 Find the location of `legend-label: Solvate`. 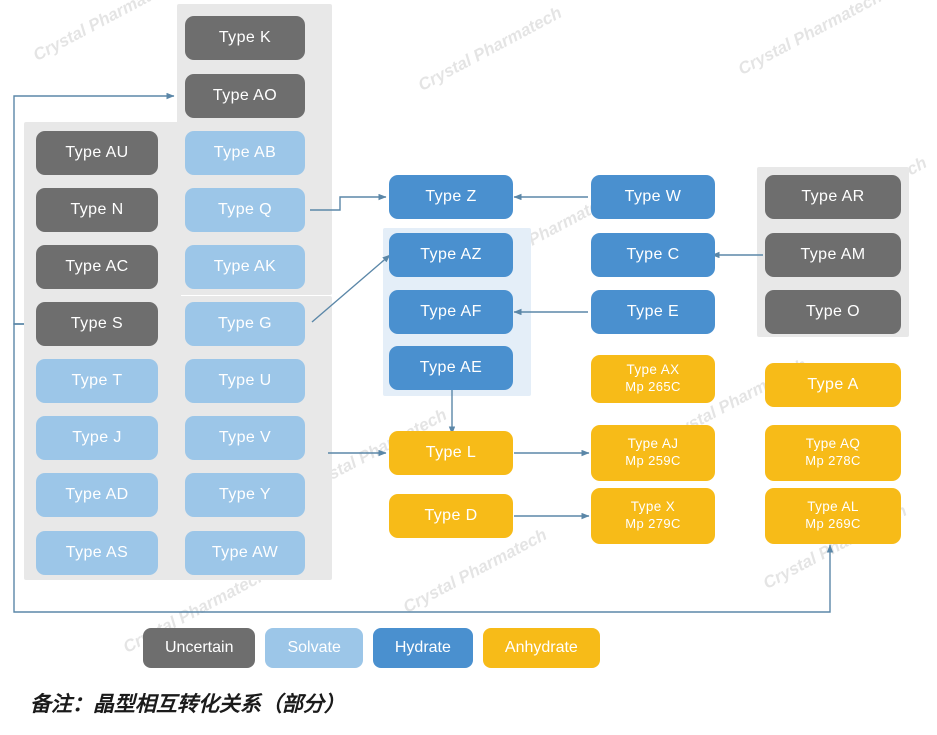

legend-label: Solvate is located at coordinates (314, 647).